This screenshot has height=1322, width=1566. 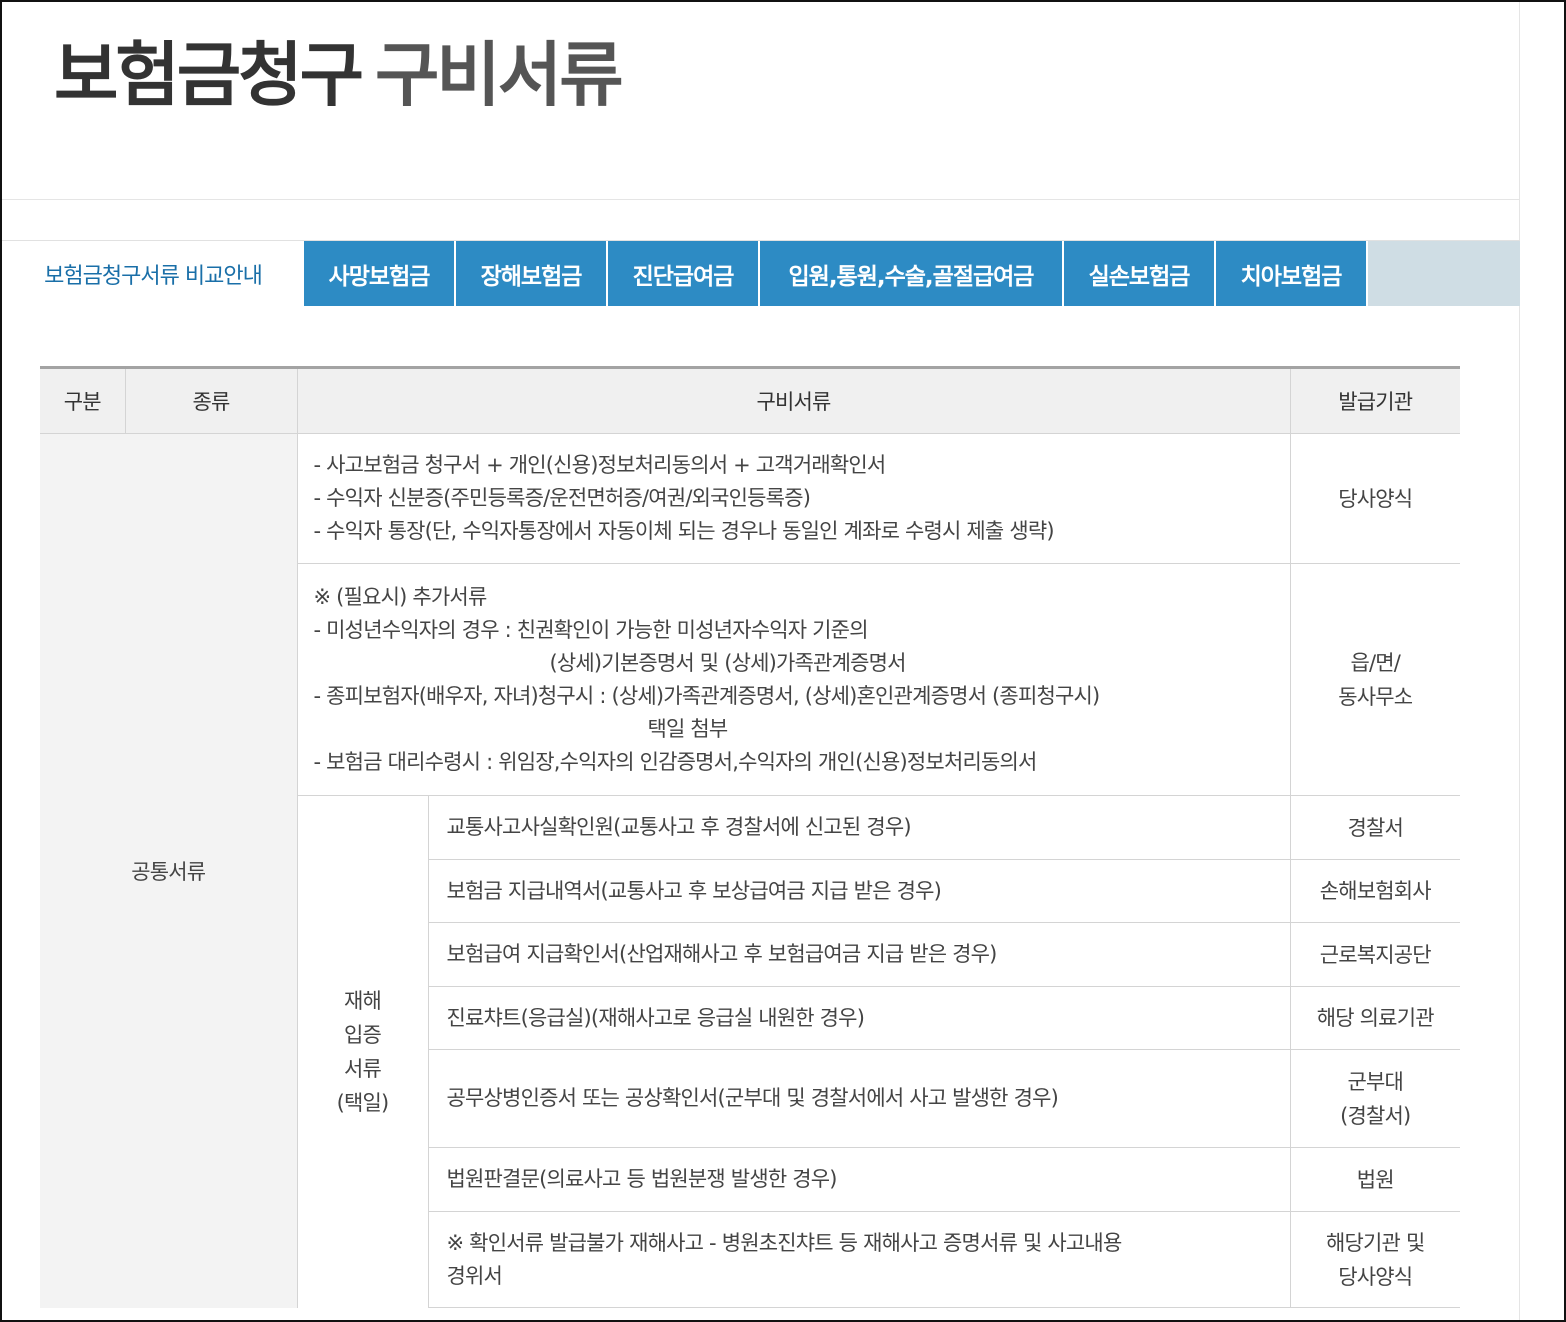 I want to click on disaster-doc: 법원판결문(의료사고 등 법원분쟁 발생한 경우), so click(x=858, y=1179).